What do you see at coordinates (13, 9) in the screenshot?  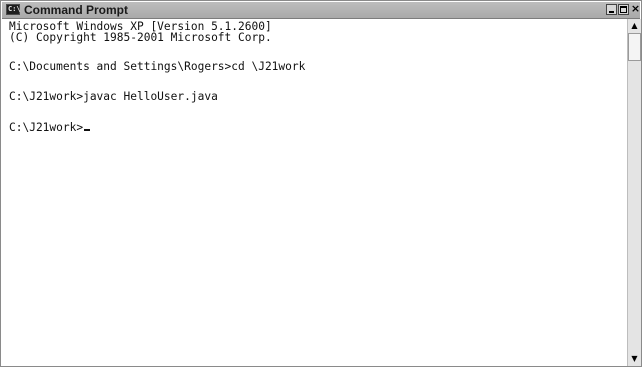 I see `command-prompt-icon: C:\` at bounding box center [13, 9].